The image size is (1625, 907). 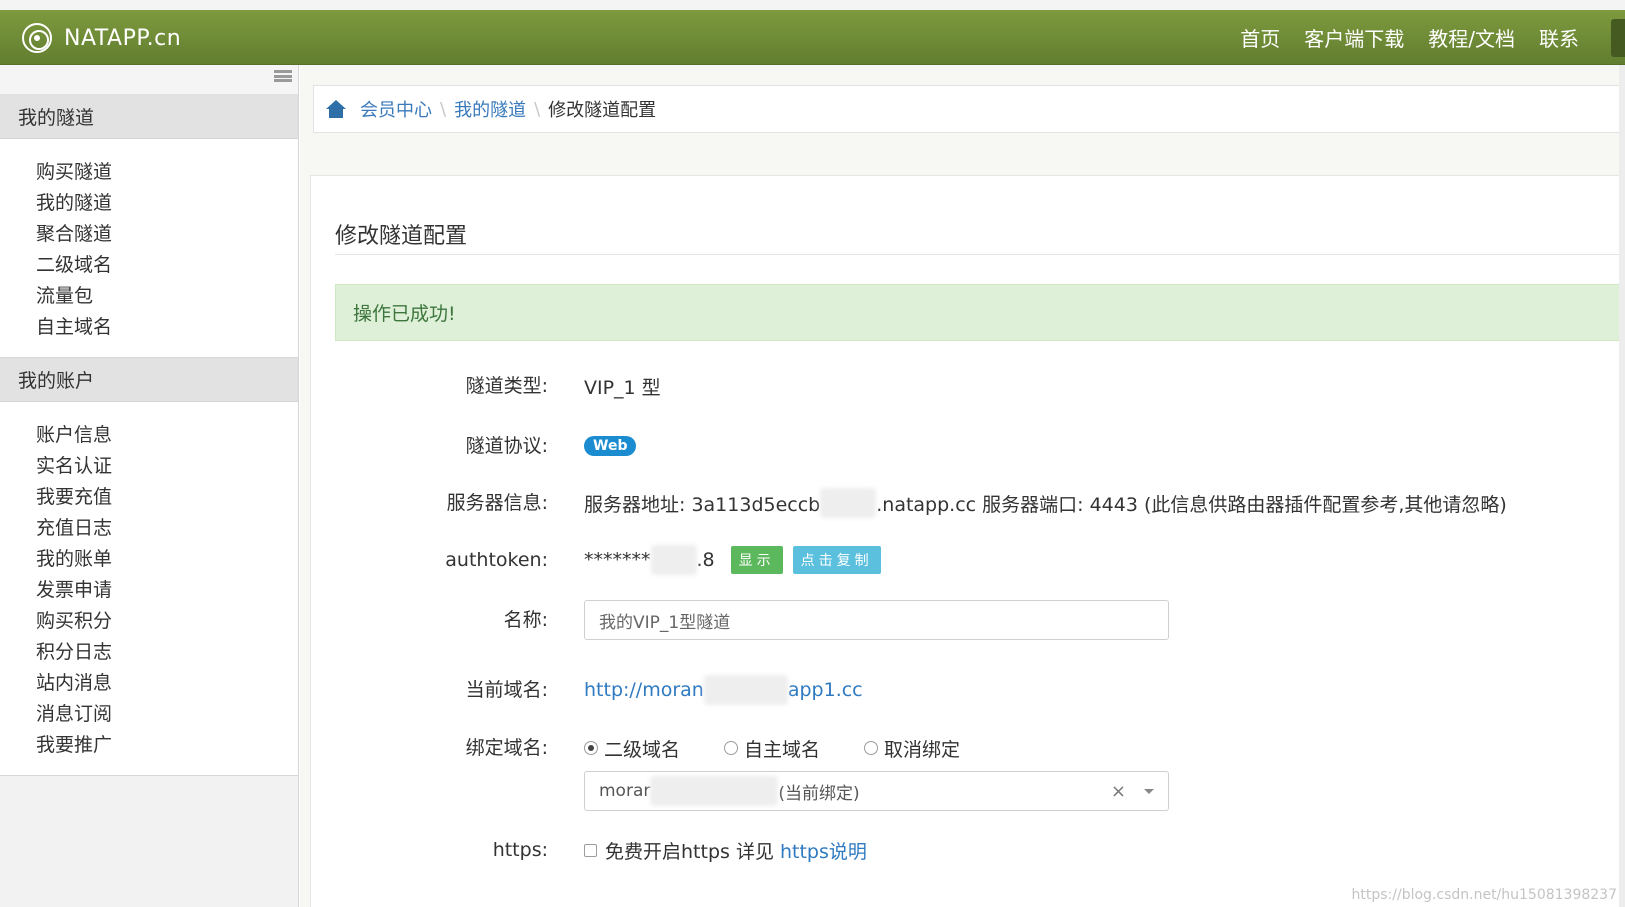 What do you see at coordinates (396, 109) in the screenshot?
I see `breadcrumb-member-center: 会员中心` at bounding box center [396, 109].